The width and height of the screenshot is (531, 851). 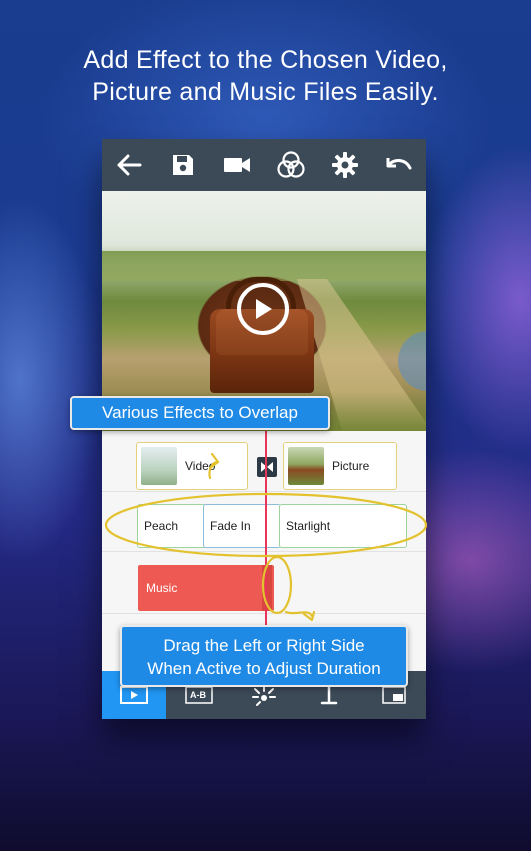 I want to click on effects-callout: Various Effects to Overlap, so click(x=200, y=413).